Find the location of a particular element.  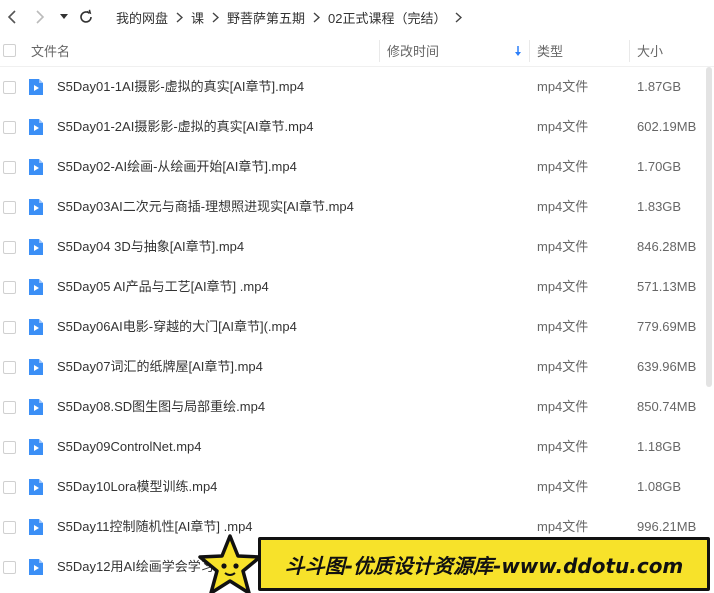

history-dropdown-button is located at coordinates (64, 17).